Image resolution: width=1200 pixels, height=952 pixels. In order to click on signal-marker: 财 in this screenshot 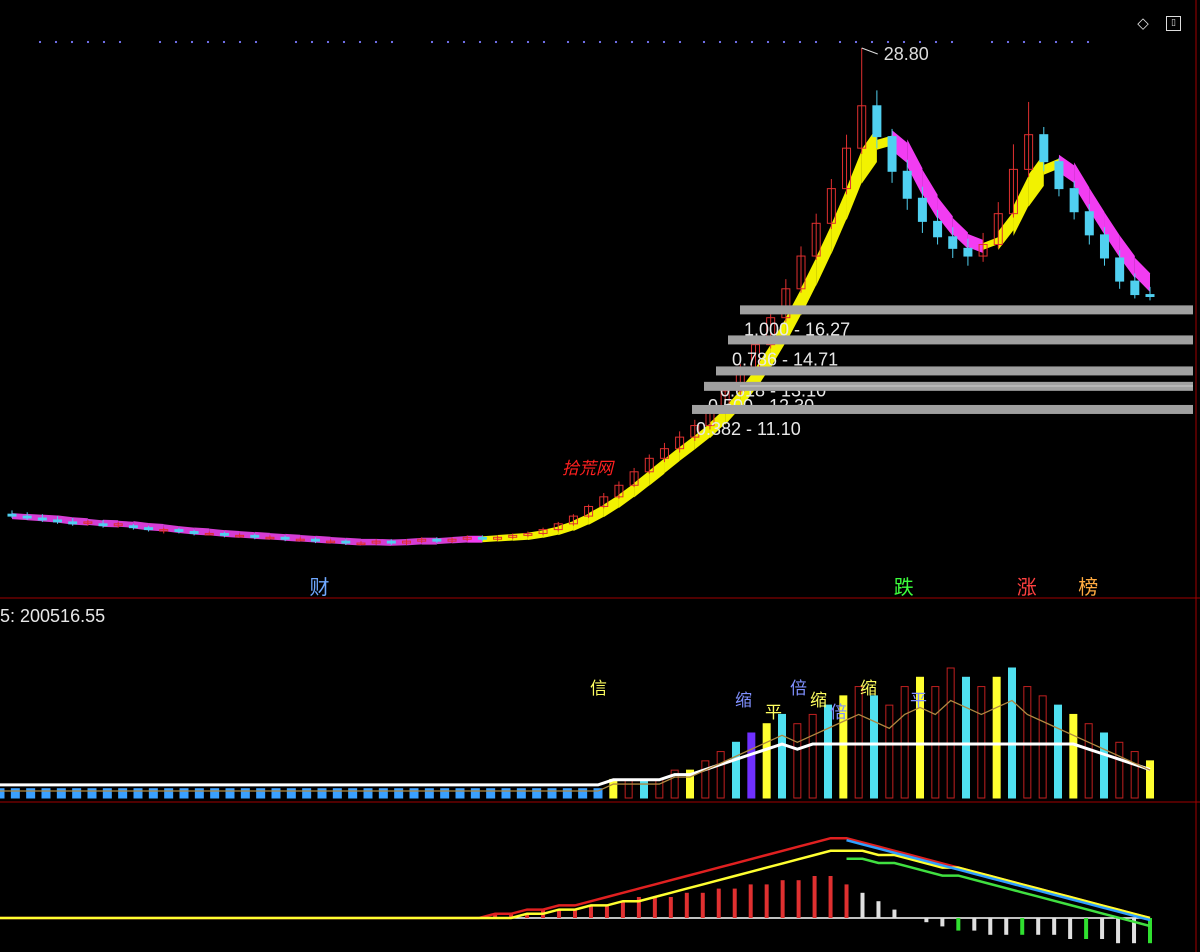, I will do `click(320, 587)`.